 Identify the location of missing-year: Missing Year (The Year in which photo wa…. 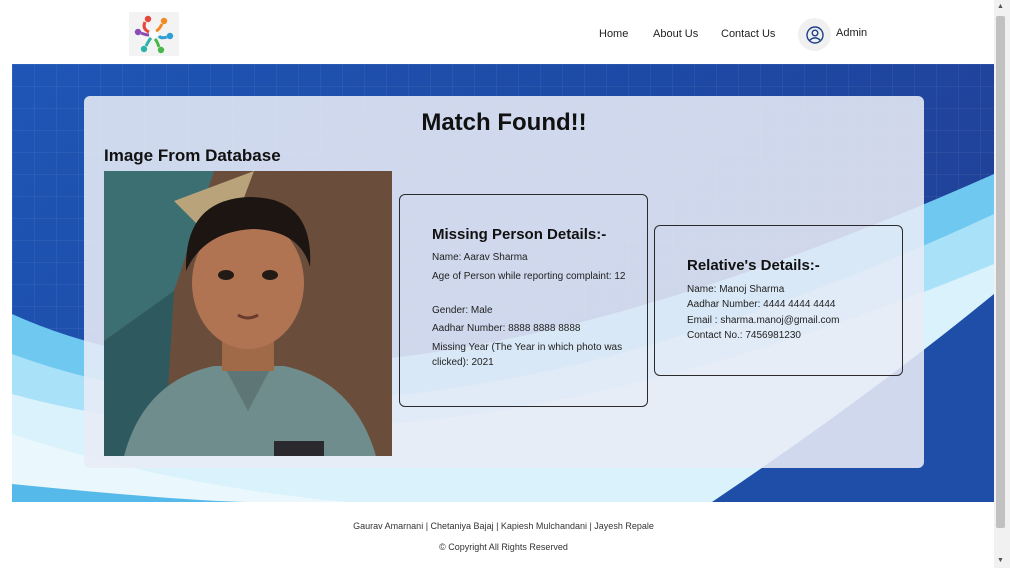
(527, 355).